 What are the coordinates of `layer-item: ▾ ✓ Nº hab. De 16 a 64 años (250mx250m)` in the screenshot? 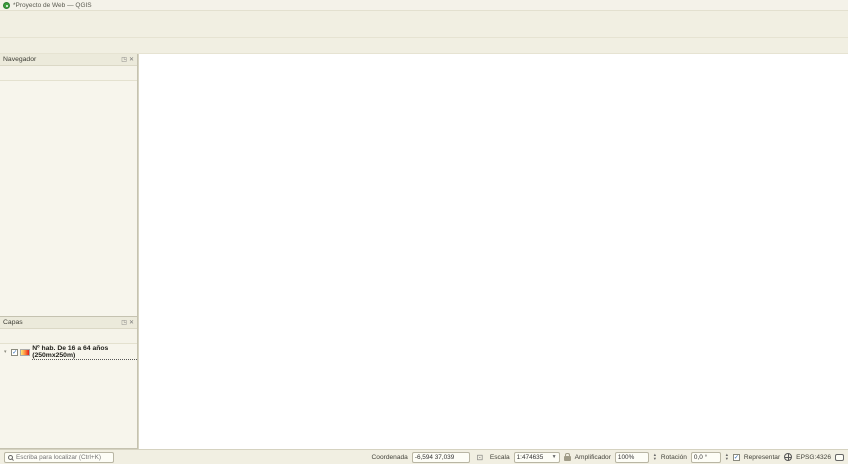 It's located at (69, 352).